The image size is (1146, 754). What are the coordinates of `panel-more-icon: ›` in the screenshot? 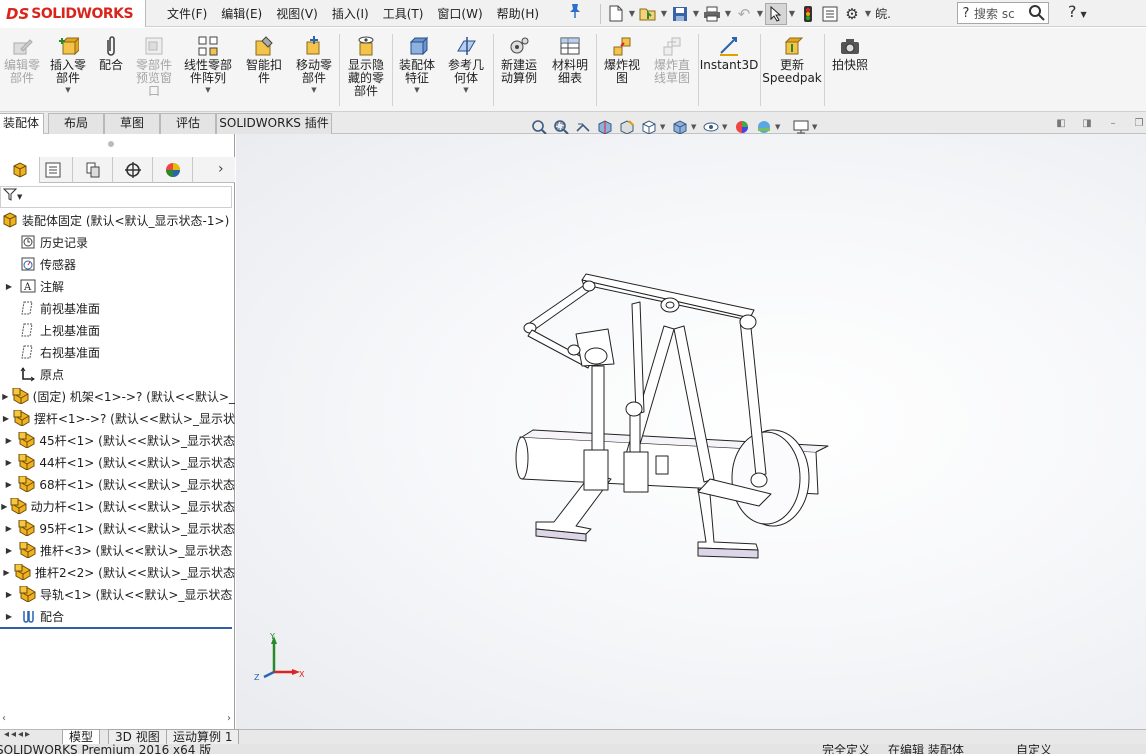 It's located at (221, 169).